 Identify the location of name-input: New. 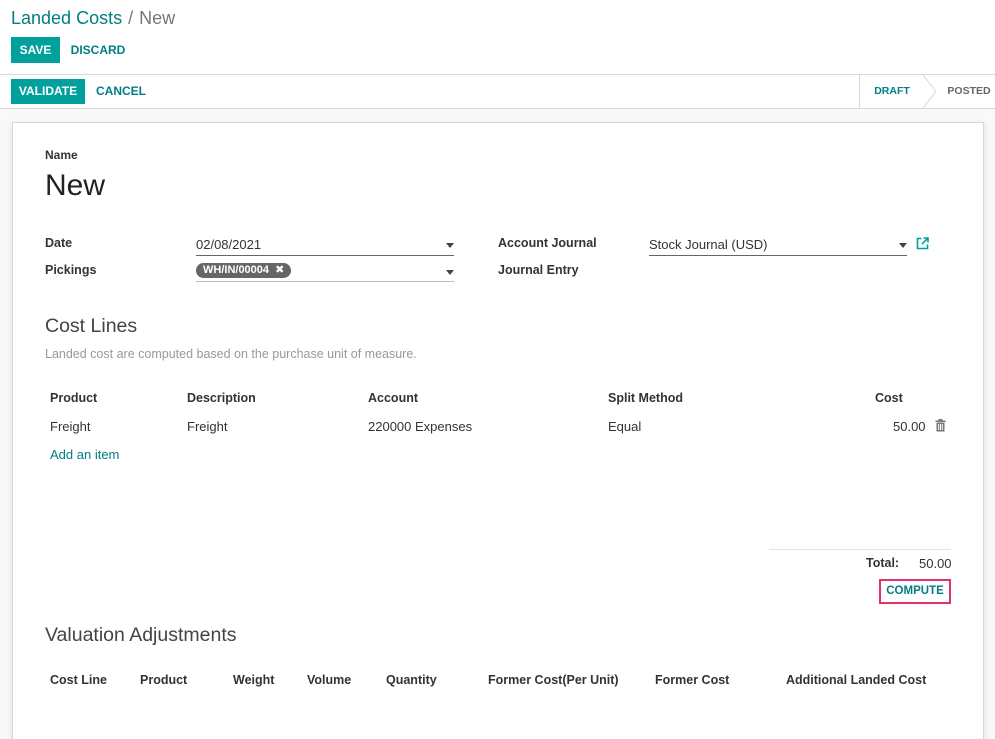
(75, 186).